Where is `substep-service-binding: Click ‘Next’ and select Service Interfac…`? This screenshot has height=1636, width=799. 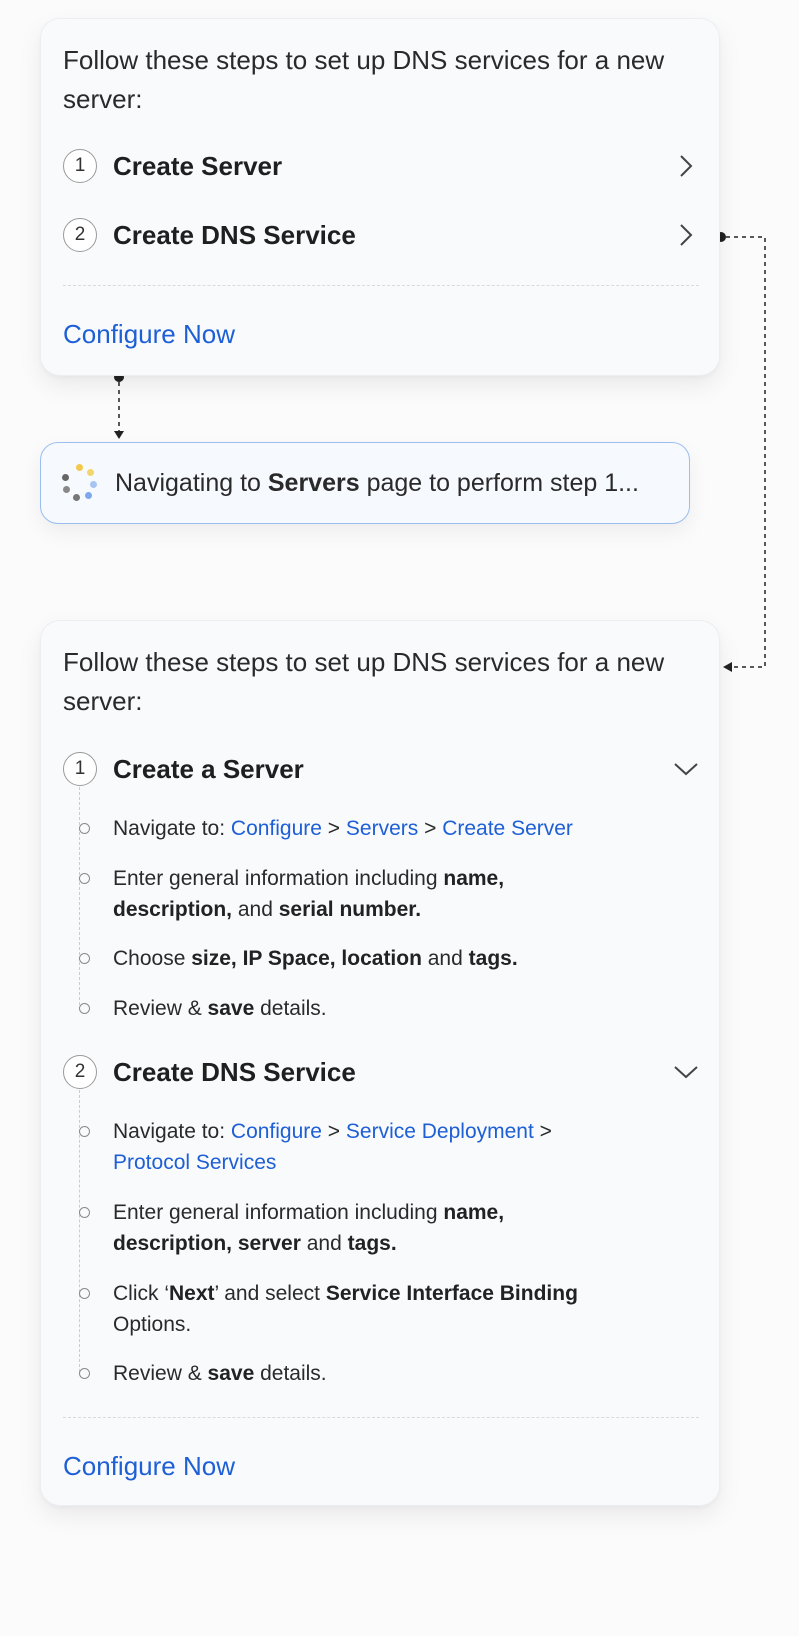 substep-service-binding: Click ‘Next’ and select Service Interfac… is located at coordinates (386, 1309).